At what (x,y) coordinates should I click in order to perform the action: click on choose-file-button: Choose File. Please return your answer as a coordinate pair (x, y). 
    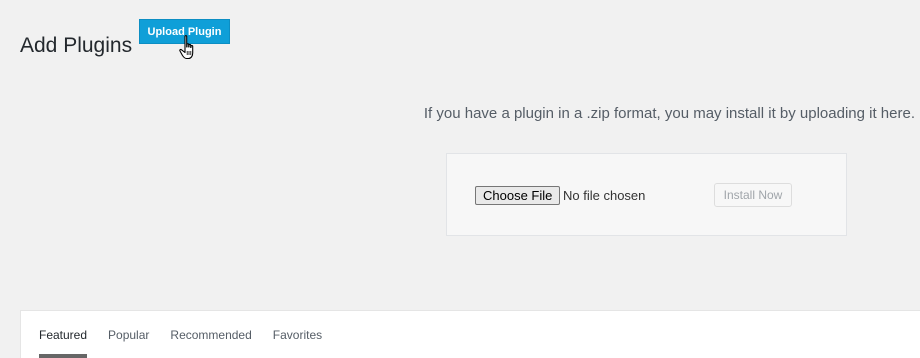
    Looking at the image, I should click on (518, 195).